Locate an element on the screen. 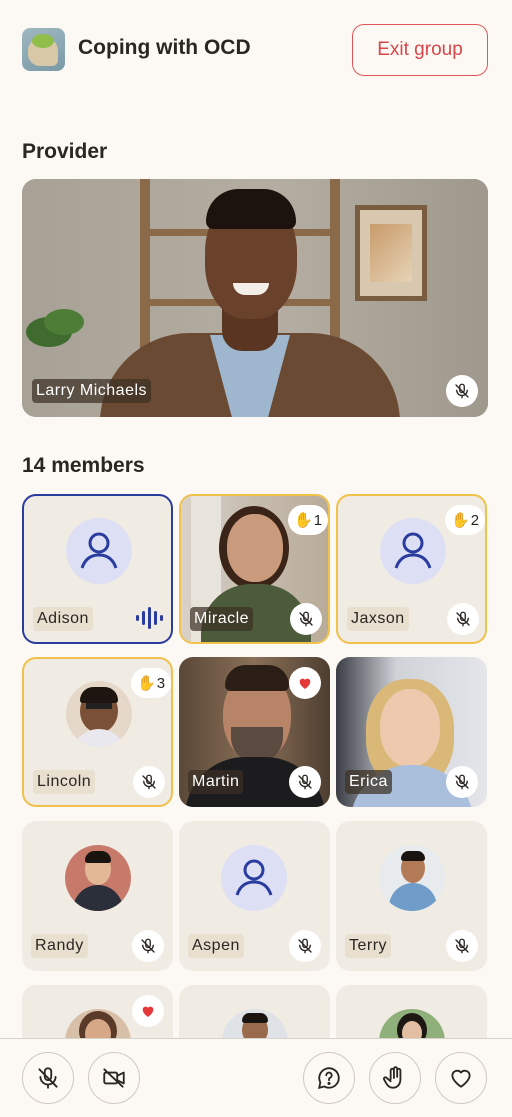  group-logo is located at coordinates (43, 49).